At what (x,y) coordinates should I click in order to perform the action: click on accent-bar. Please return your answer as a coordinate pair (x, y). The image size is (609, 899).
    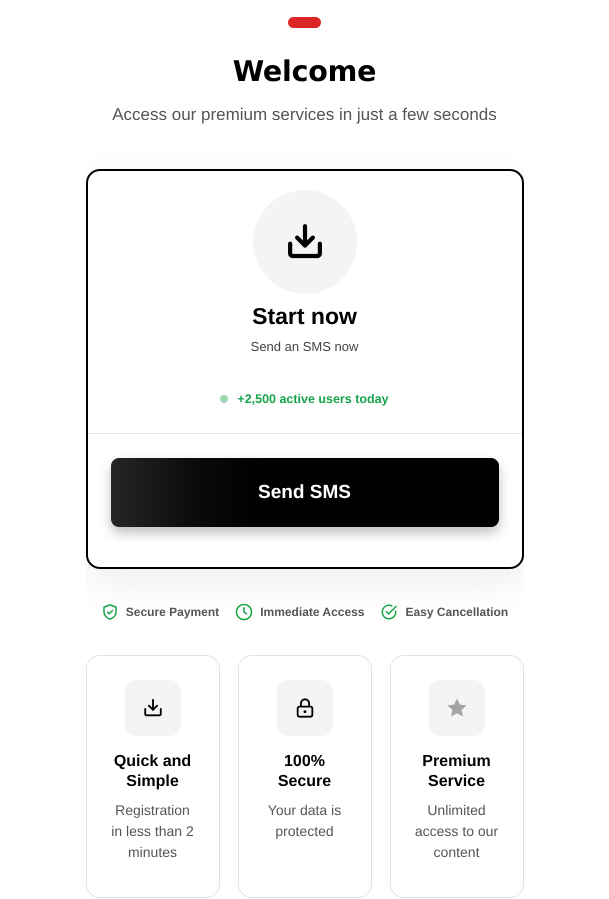
    Looking at the image, I should click on (304, 22).